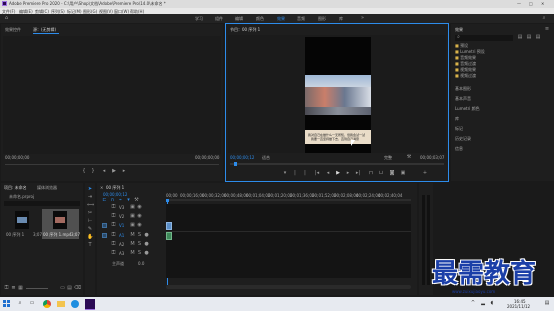 This screenshot has width=554, height=311. What do you see at coordinates (305, 173) in the screenshot?
I see `mark-out-icon: |` at bounding box center [305, 173].